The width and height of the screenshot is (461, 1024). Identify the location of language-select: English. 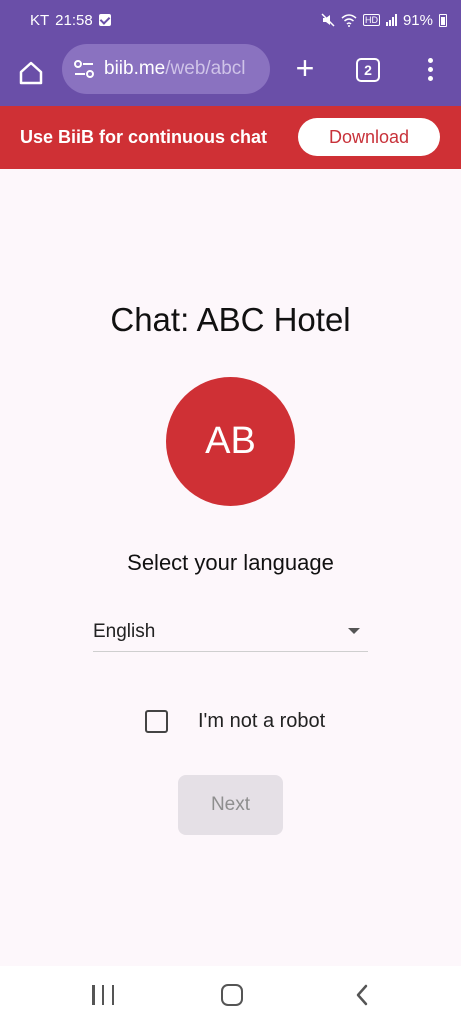
(230, 632).